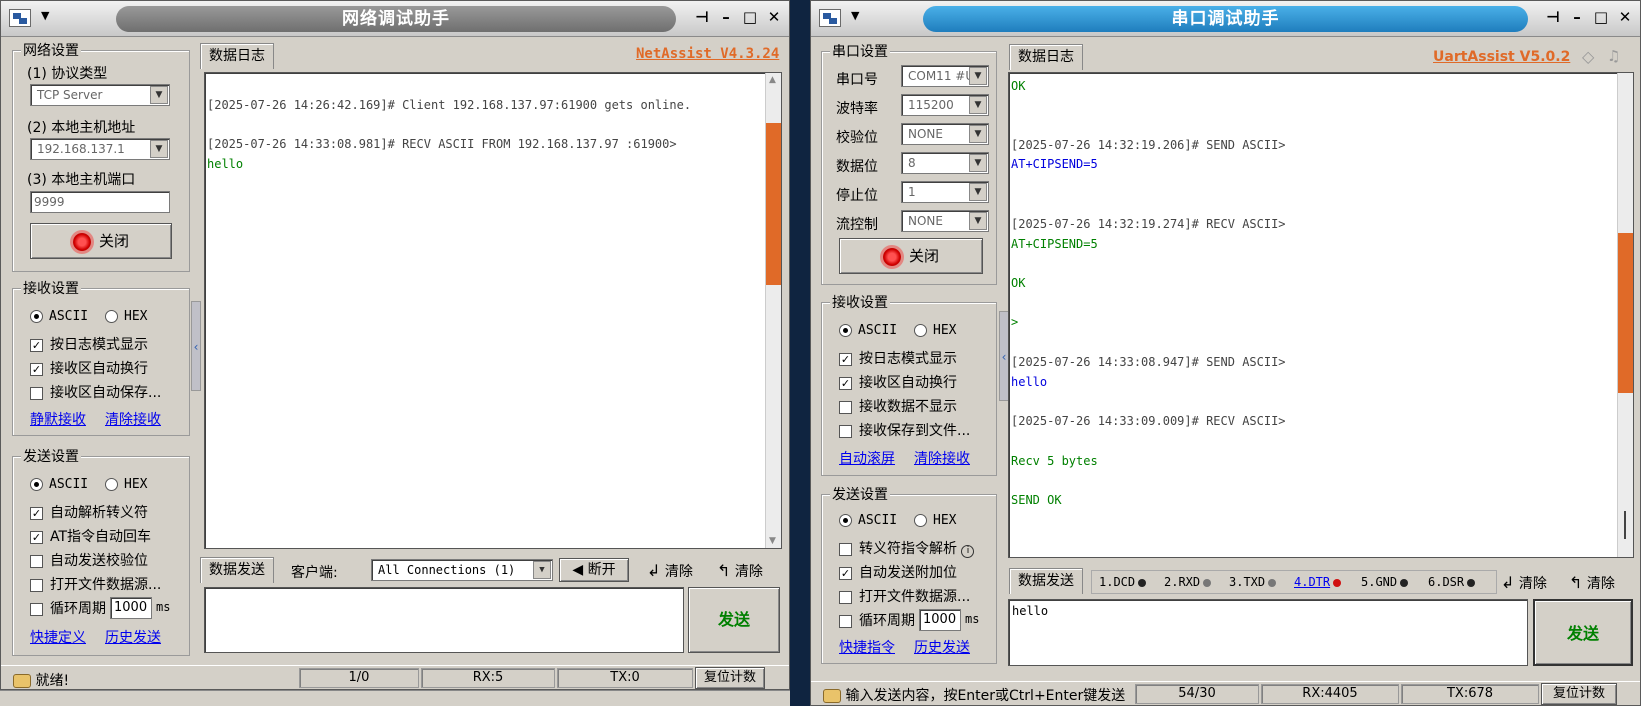  I want to click on recv-log-mode-checkbox: ✓ 按日志模式显示, so click(89, 344).